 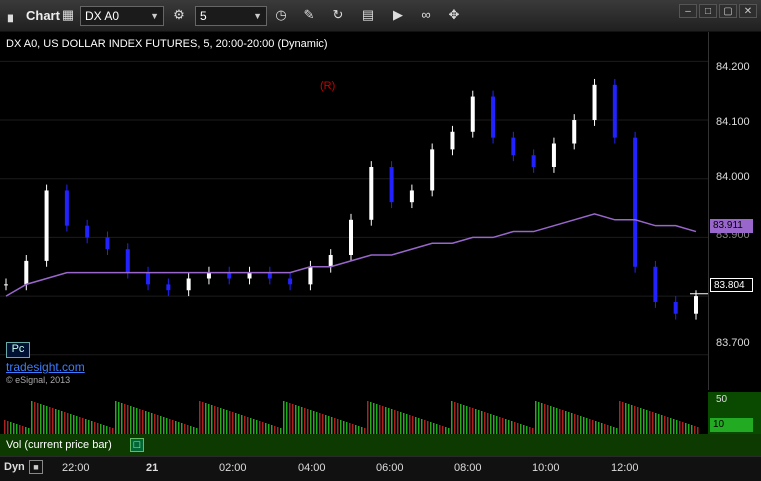 What do you see at coordinates (354, 413) in the screenshot?
I see `volume-pane` at bounding box center [354, 413].